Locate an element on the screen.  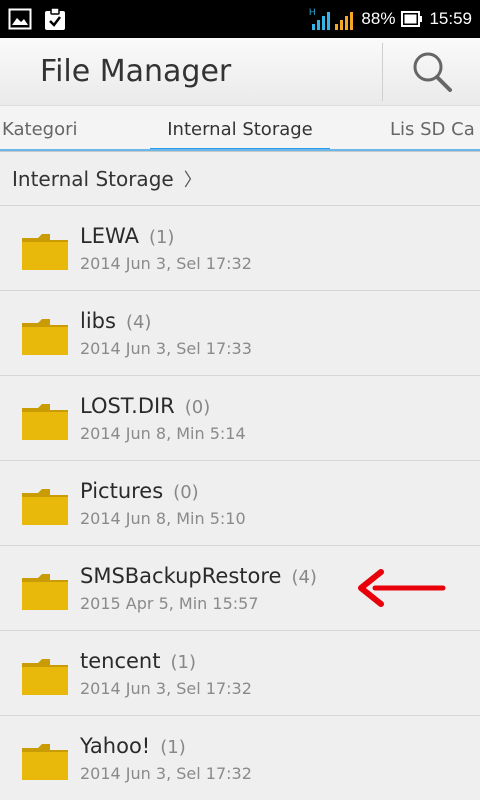
folder-row-libs: libs (4) 2014 Jun 3, Sel 17:33 is located at coordinates (240, 333).